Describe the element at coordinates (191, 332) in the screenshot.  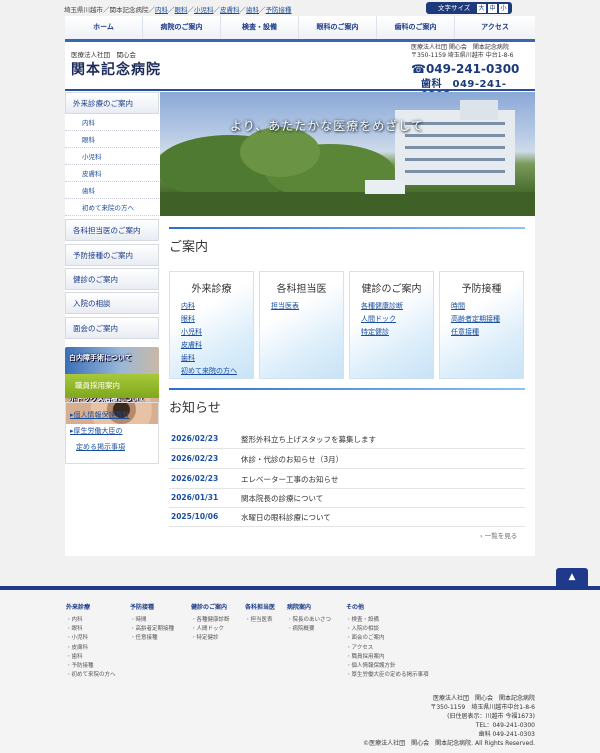
I see `card-outpatient-link-shonika: 小児科` at that location.